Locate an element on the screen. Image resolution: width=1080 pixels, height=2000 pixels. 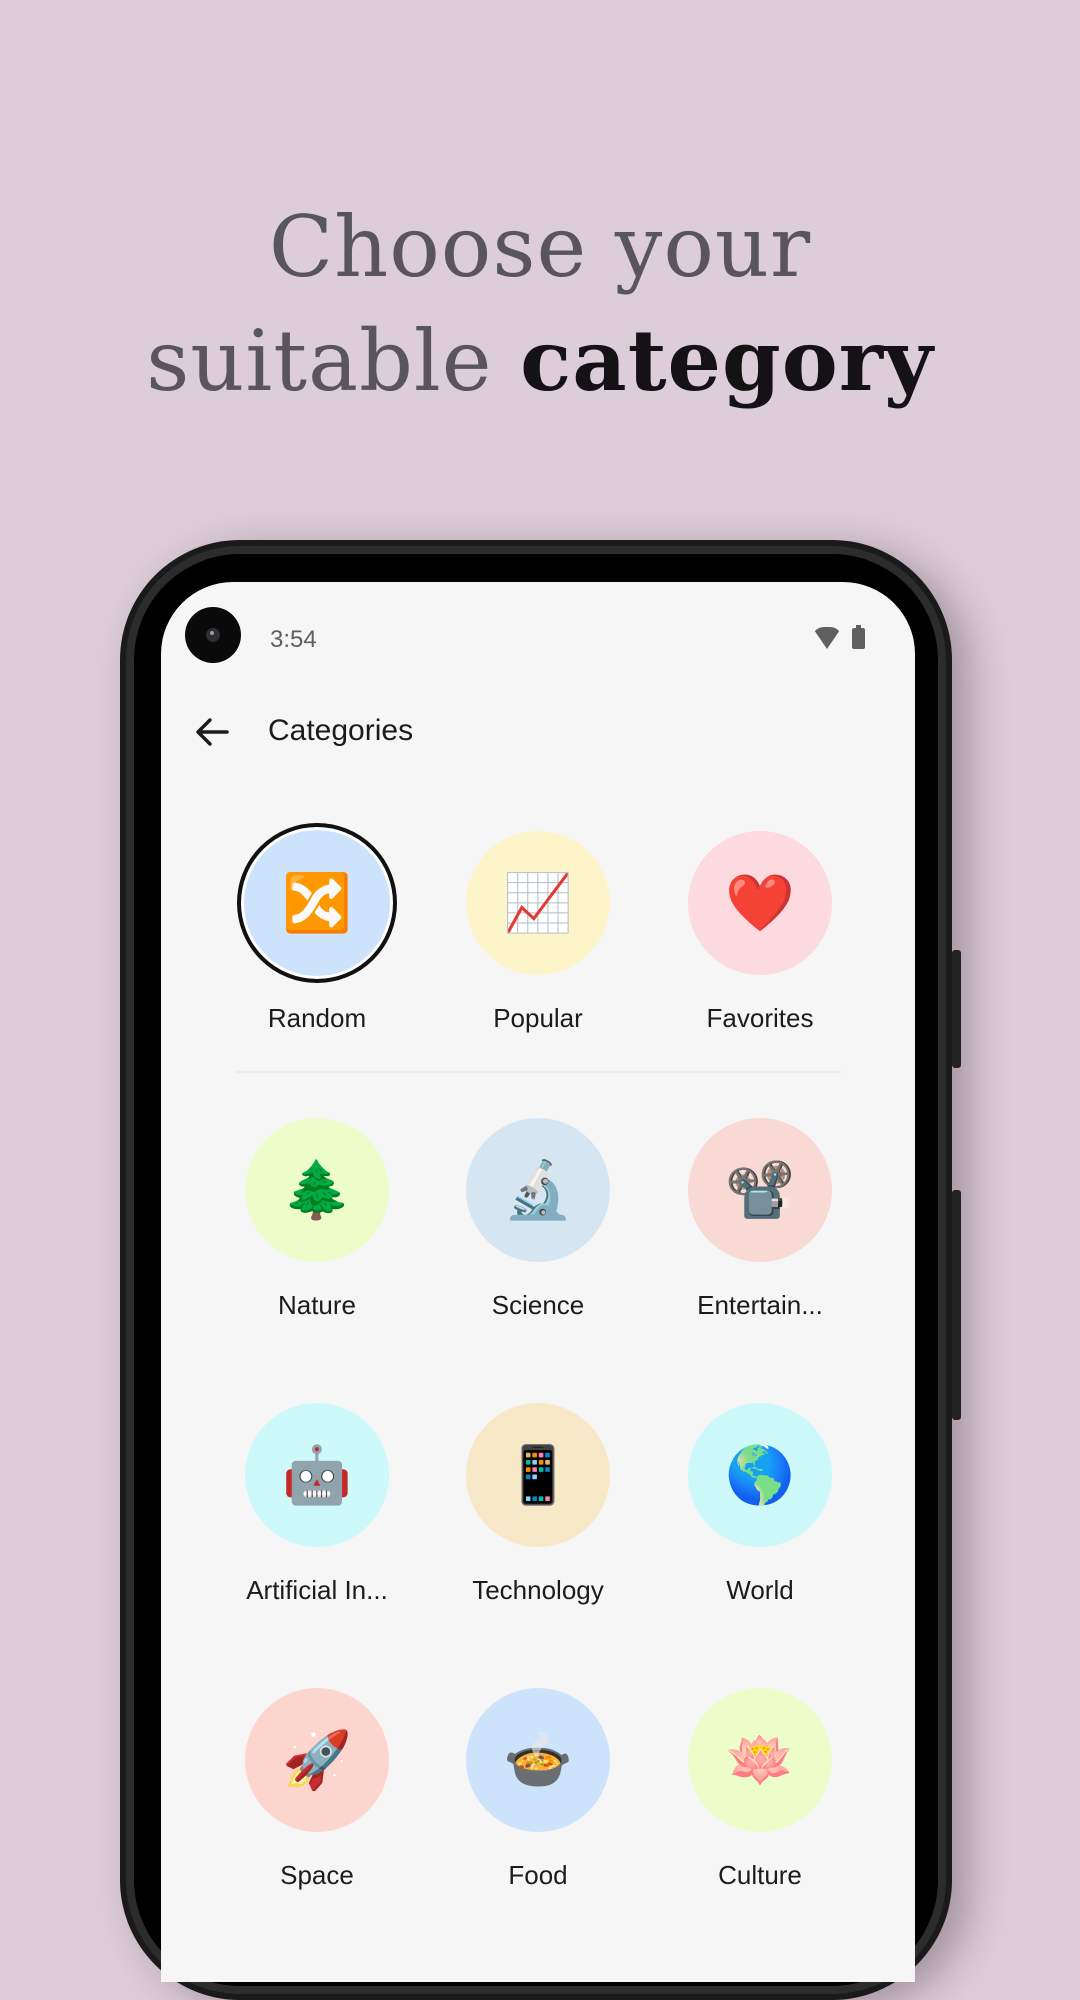
back-button is located at coordinates (213, 732).